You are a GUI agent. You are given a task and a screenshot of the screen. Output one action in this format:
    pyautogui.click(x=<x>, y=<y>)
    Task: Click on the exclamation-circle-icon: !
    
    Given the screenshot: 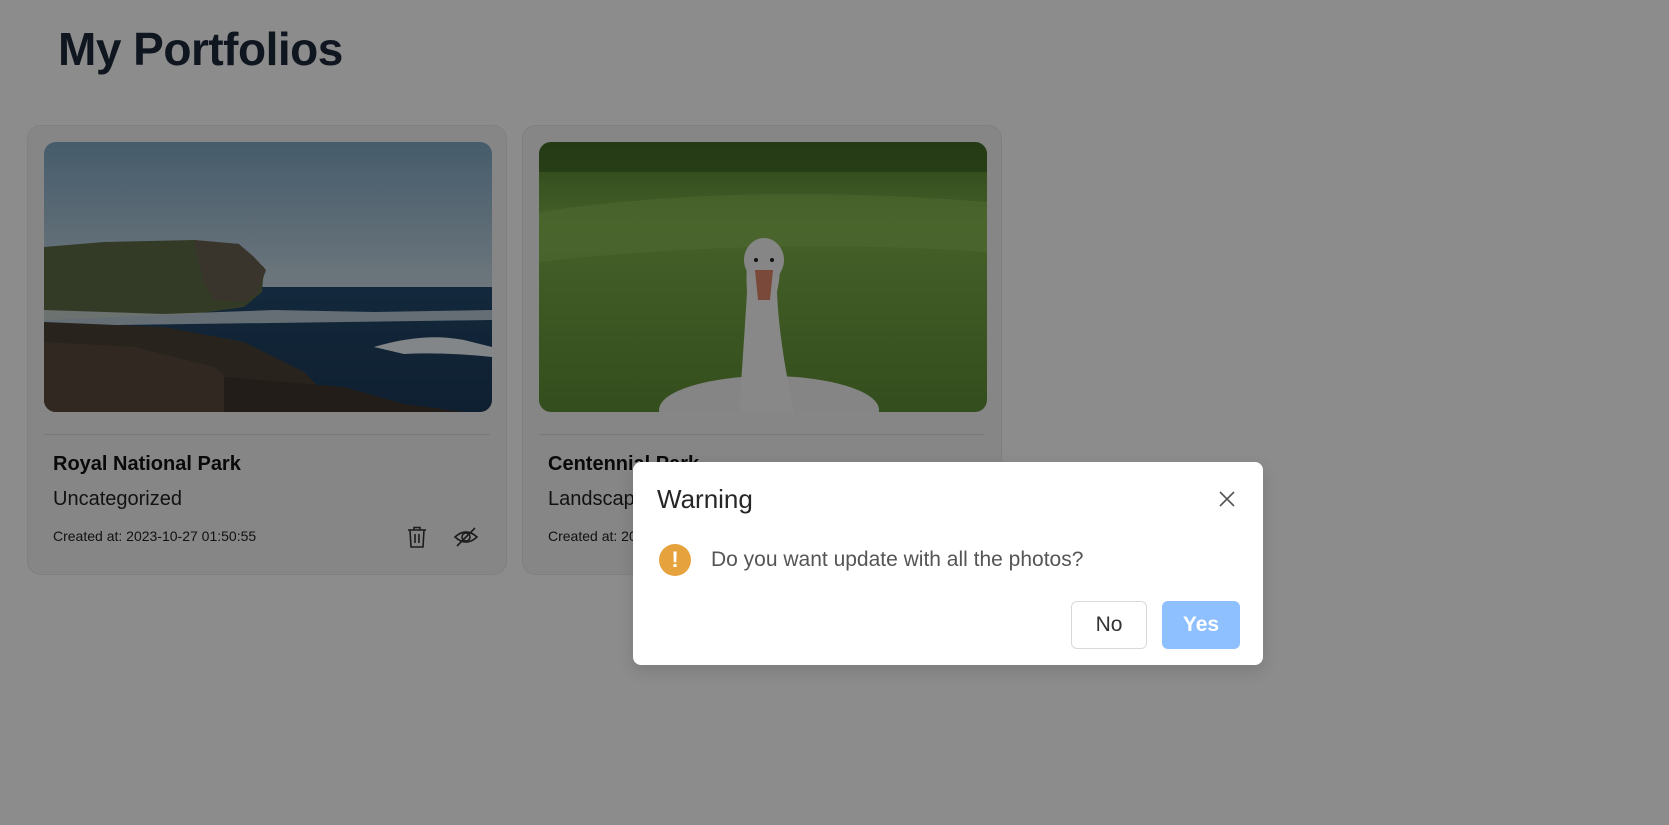 What is the action you would take?
    pyautogui.click(x=675, y=560)
    